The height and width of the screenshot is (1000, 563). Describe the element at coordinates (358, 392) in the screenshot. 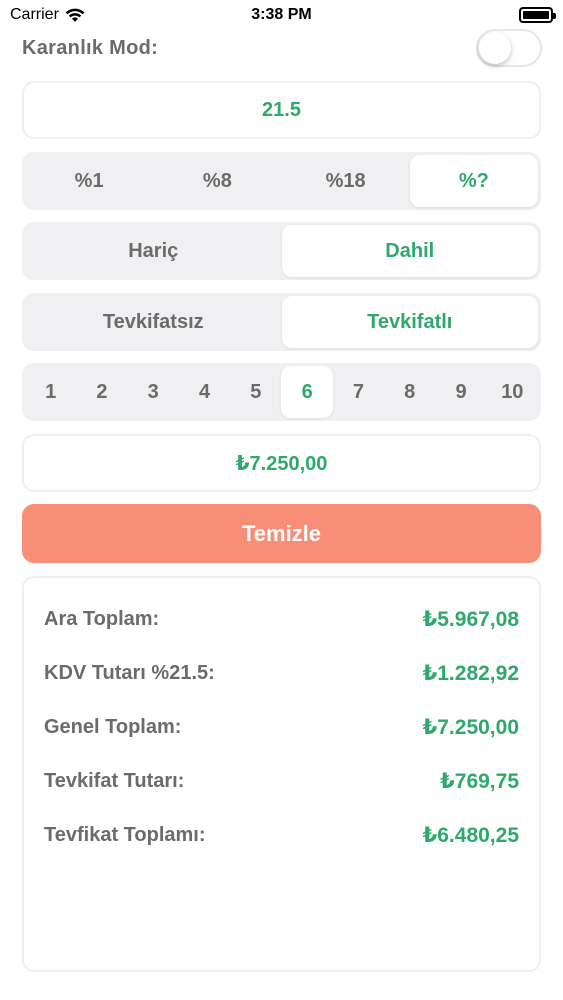

I see `withholding-ratio-option: 7` at that location.